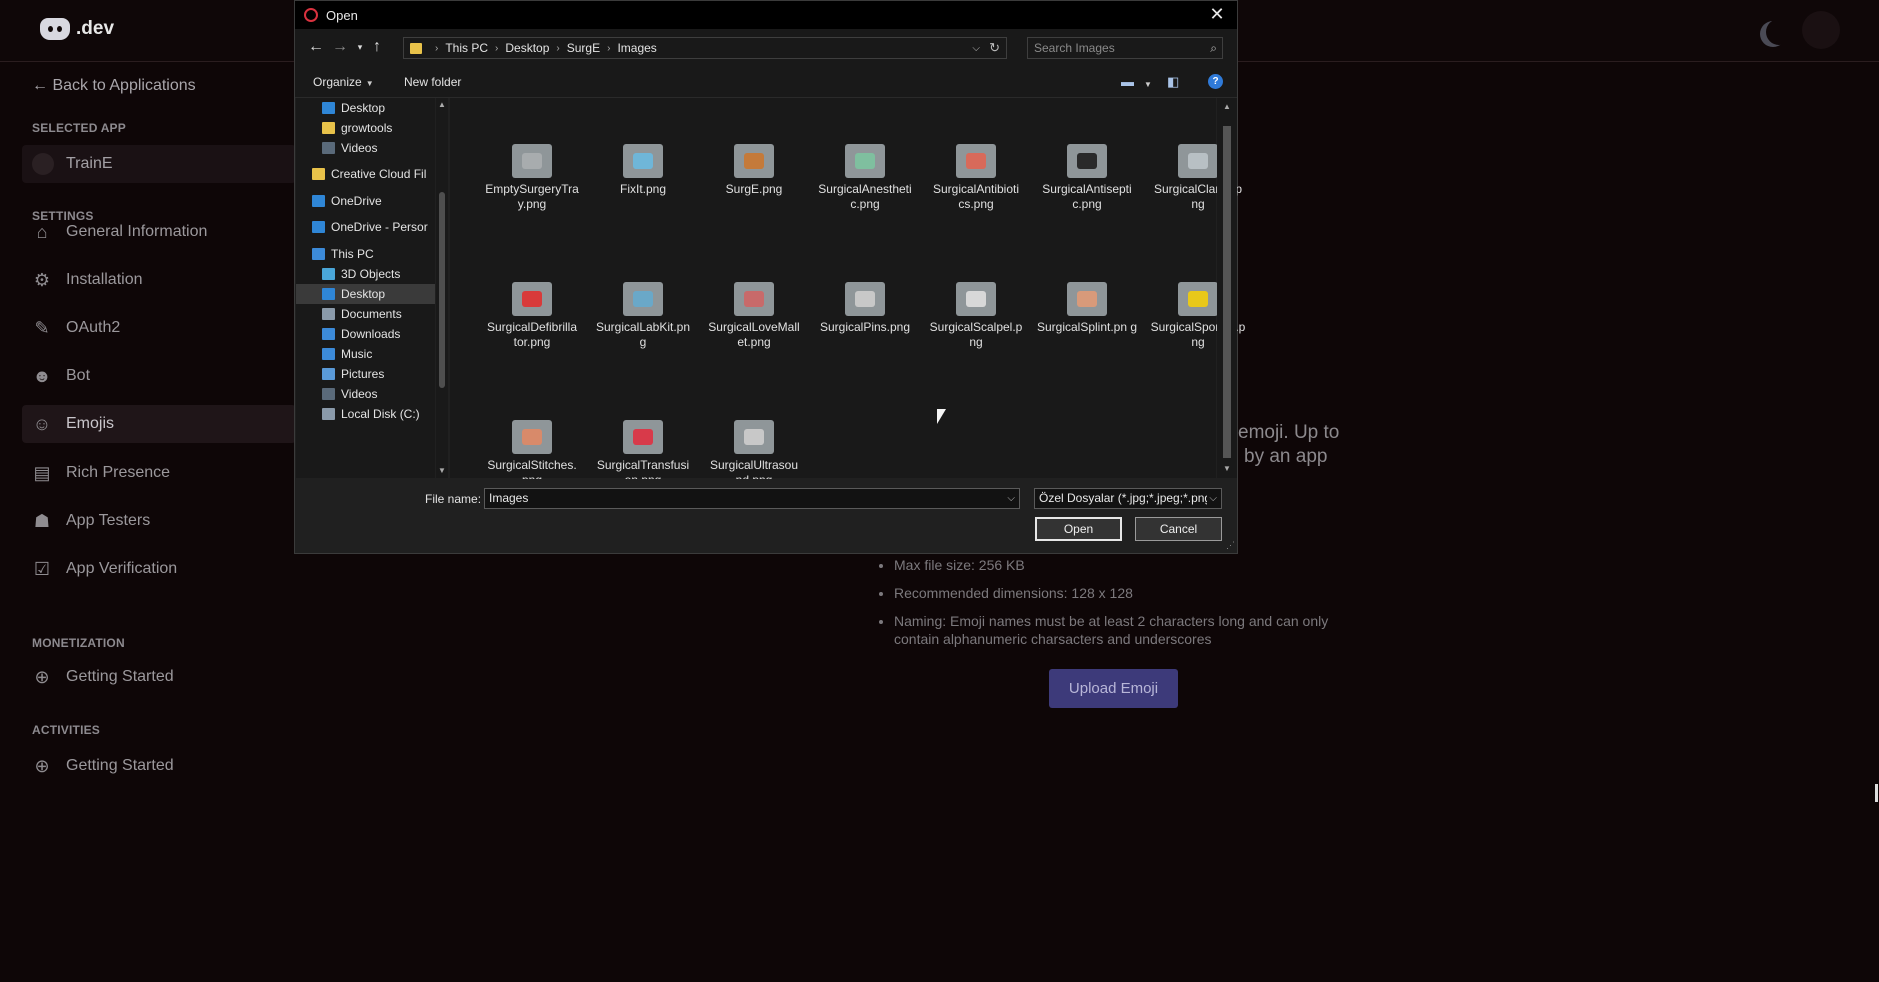 This screenshot has width=1879, height=982. I want to click on tree-item: This PC, so click(365, 254).